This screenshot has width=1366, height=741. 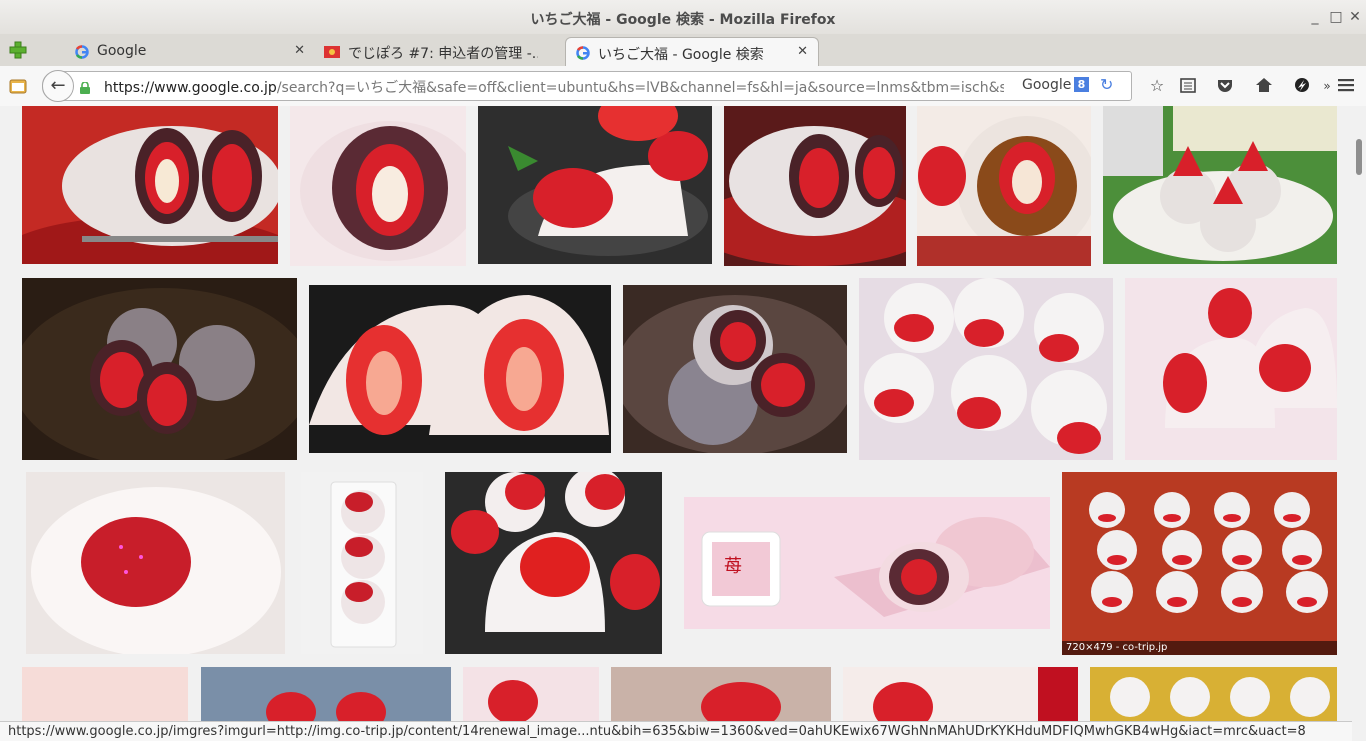 I want to click on vertical-scrollbar, so click(x=1359, y=413).